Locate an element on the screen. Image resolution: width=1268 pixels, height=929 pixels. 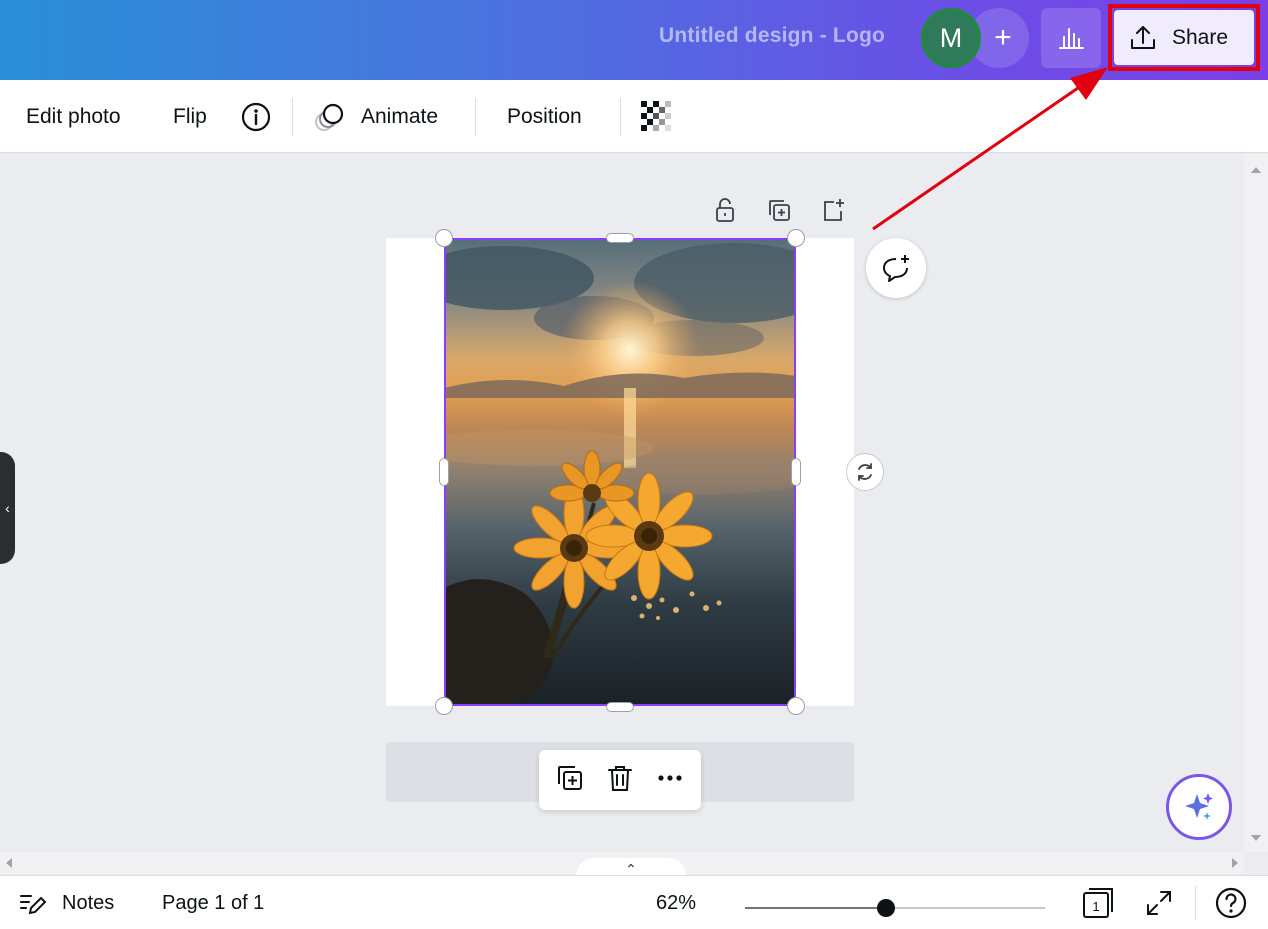
duplicate-element-button is located at coordinates (779, 210).